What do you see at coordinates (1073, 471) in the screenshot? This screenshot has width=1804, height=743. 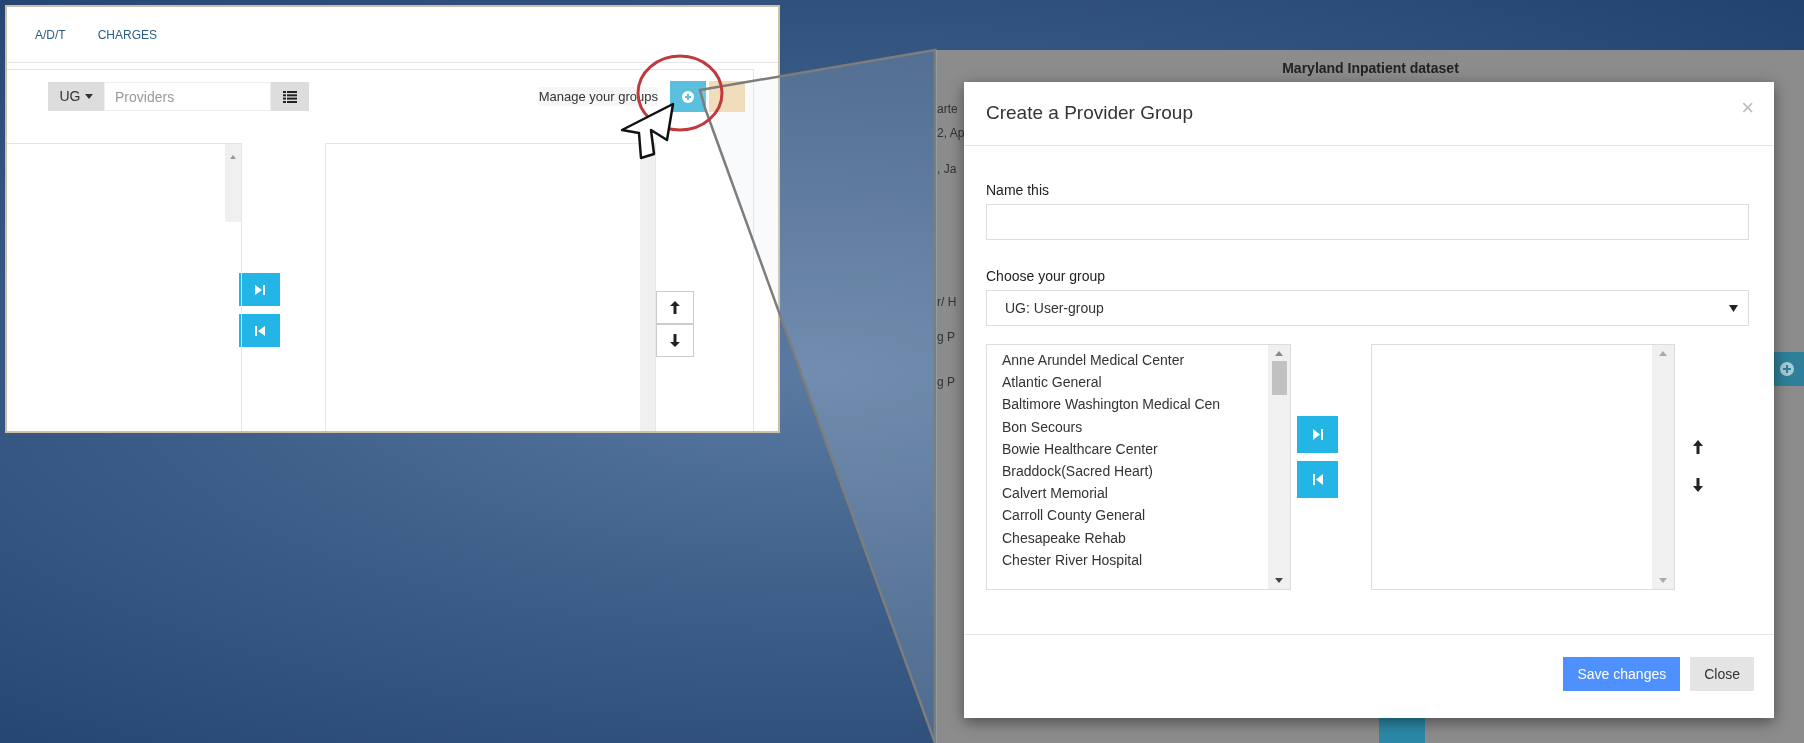 I see `list-option: Braddock(Sacred Heart)` at bounding box center [1073, 471].